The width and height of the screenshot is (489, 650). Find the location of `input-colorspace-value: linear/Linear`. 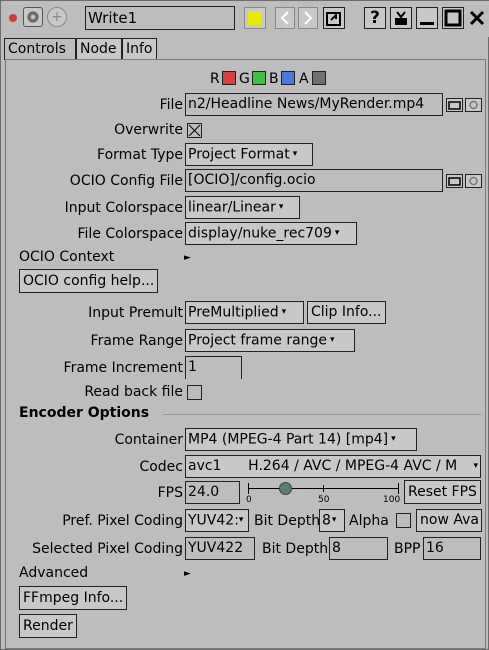

input-colorspace-value: linear/Linear is located at coordinates (232, 207).